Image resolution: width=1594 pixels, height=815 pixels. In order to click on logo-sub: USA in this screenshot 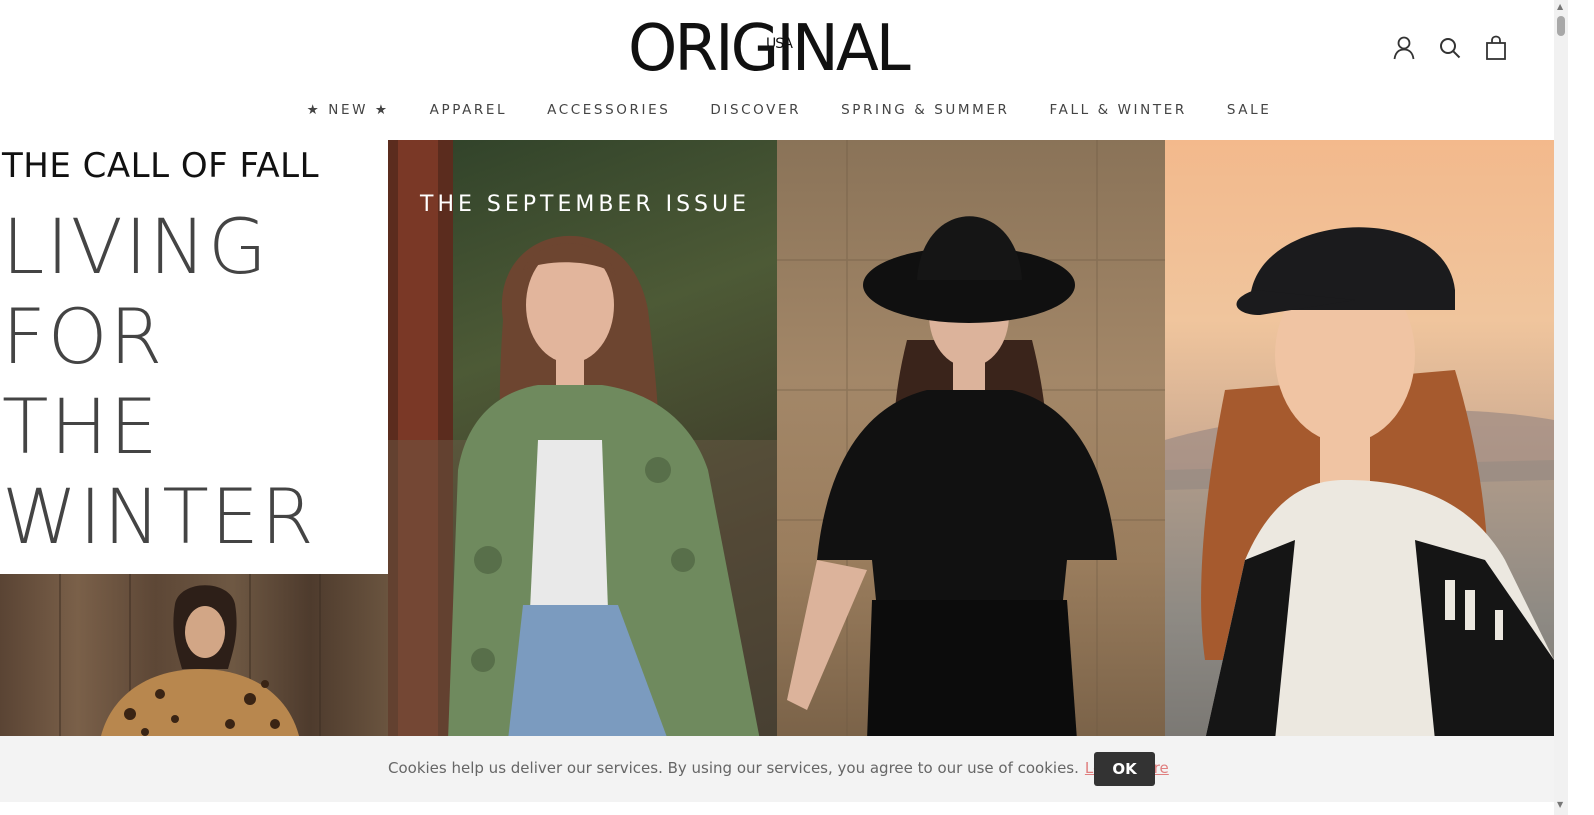, I will do `click(779, 44)`.